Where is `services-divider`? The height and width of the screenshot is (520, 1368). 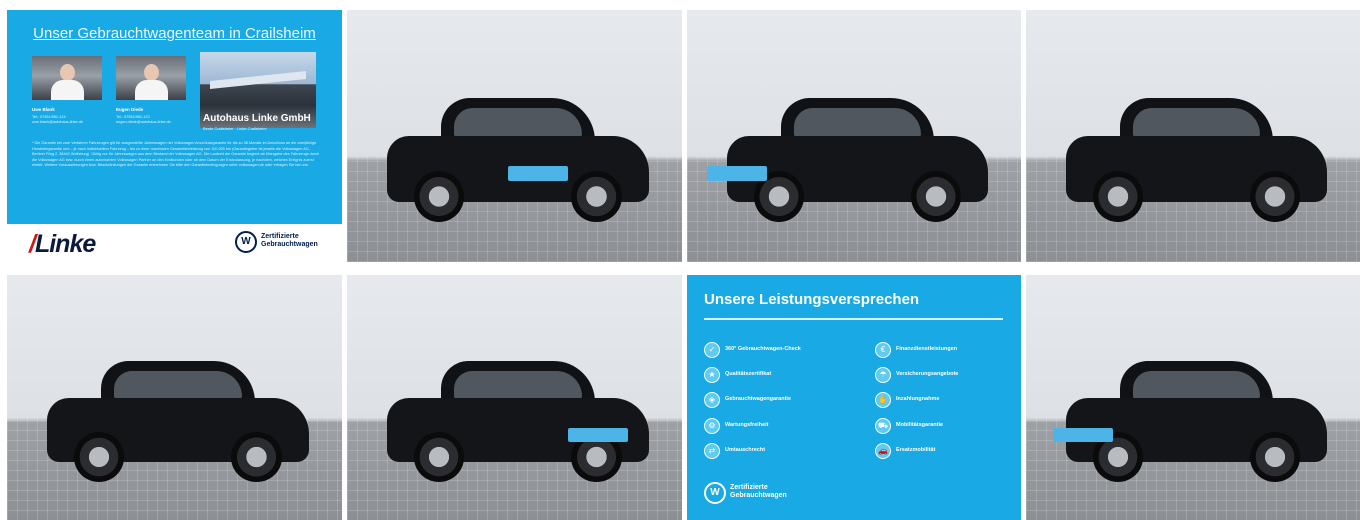
services-divider is located at coordinates (853, 319).